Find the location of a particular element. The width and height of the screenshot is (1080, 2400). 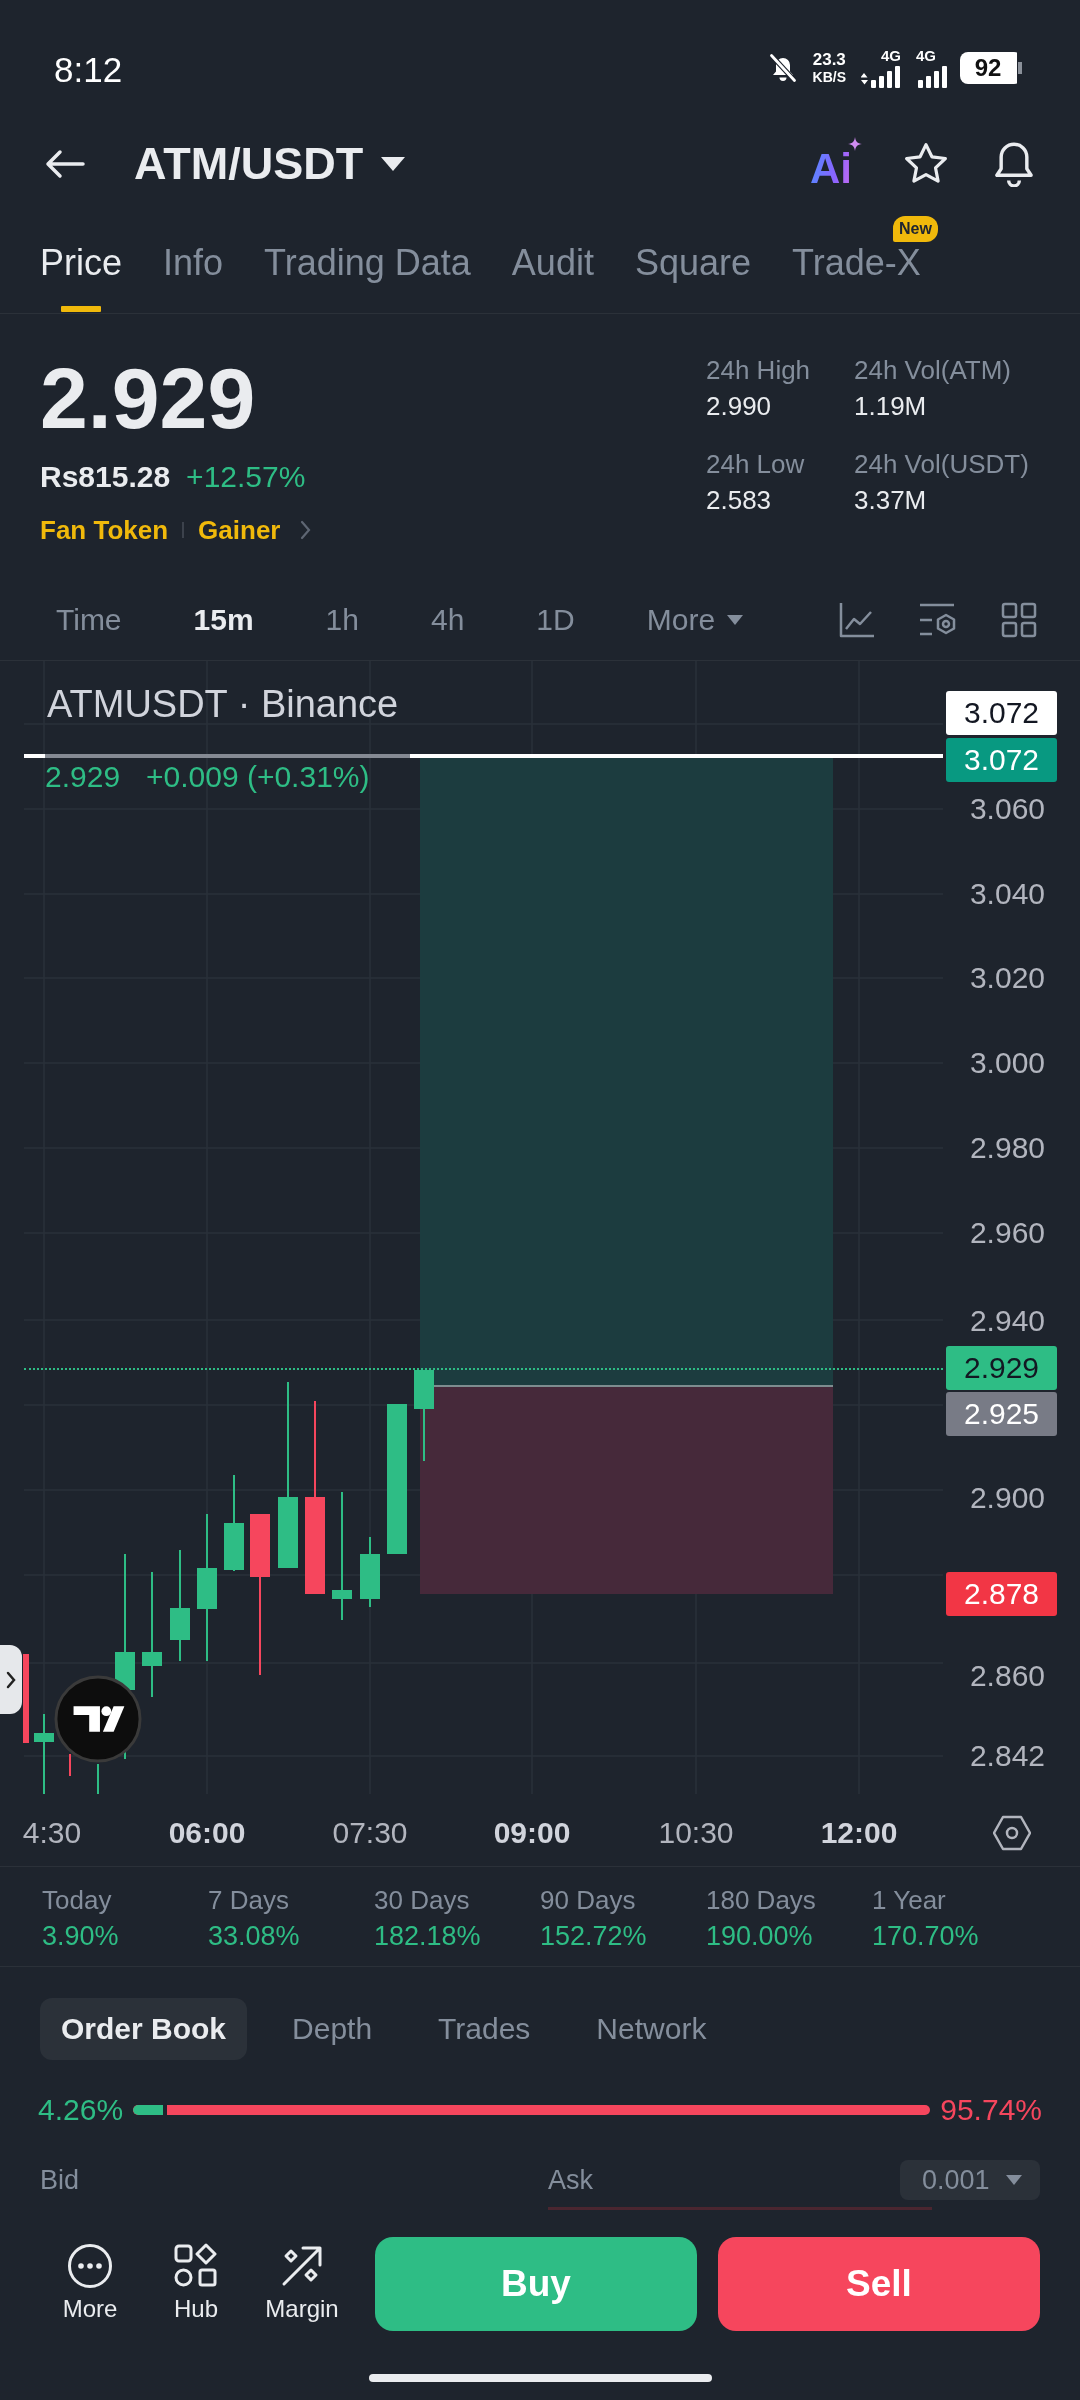

period-change: 190.00% is located at coordinates (759, 1936).